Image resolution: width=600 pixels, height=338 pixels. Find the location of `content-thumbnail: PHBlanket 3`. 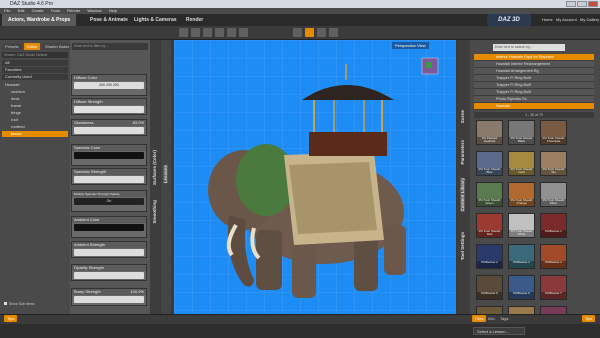

content-thumbnail: PHBlanket 3 is located at coordinates (521, 256).